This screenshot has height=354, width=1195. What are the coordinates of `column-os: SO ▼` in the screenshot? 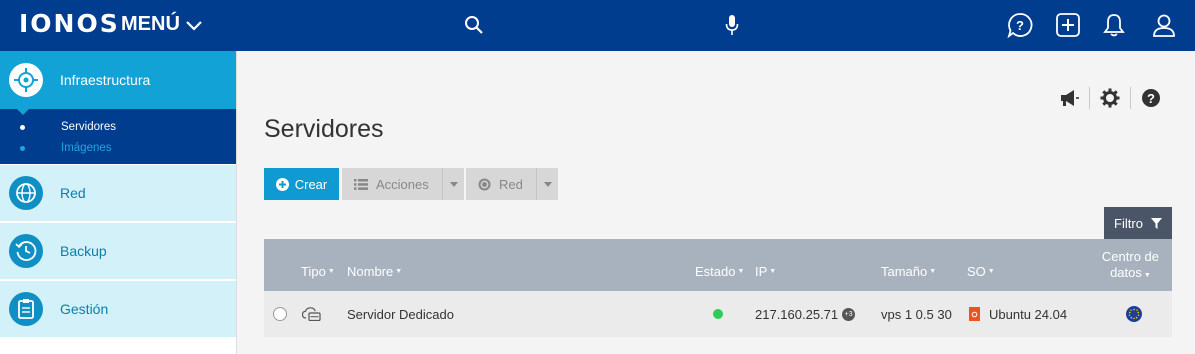 It's located at (981, 271).